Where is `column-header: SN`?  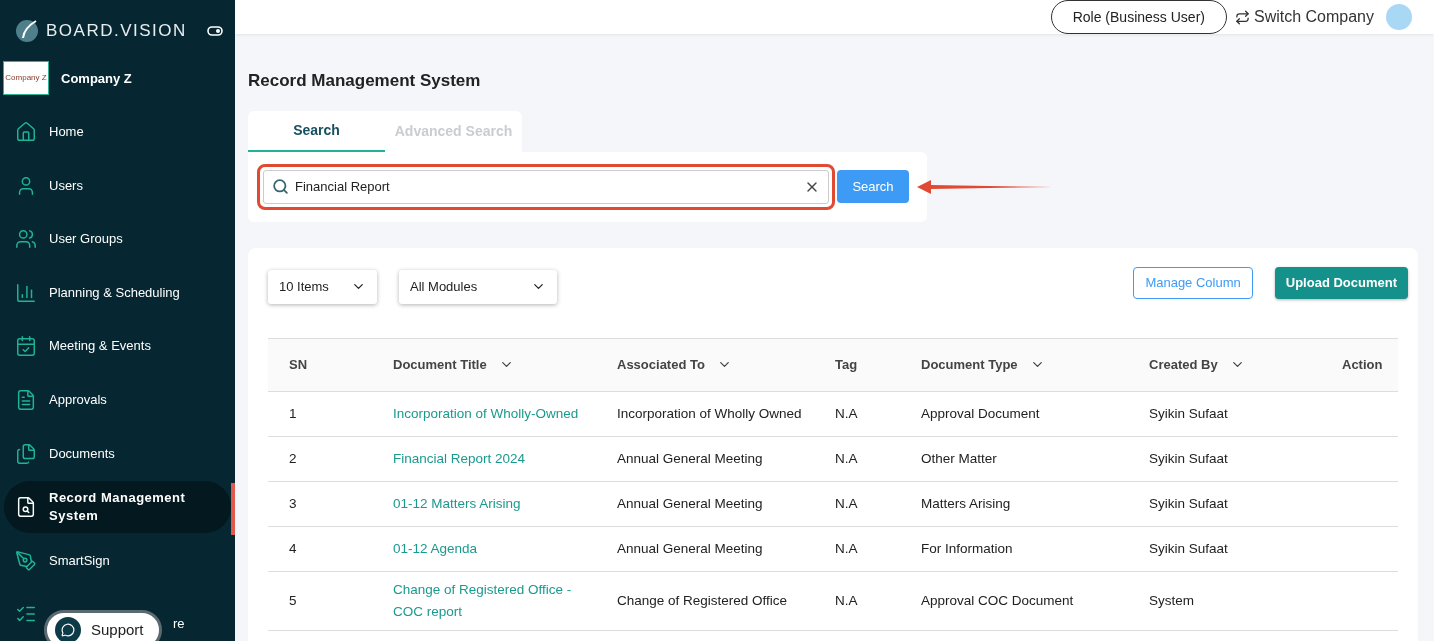
column-header: SN is located at coordinates (298, 364).